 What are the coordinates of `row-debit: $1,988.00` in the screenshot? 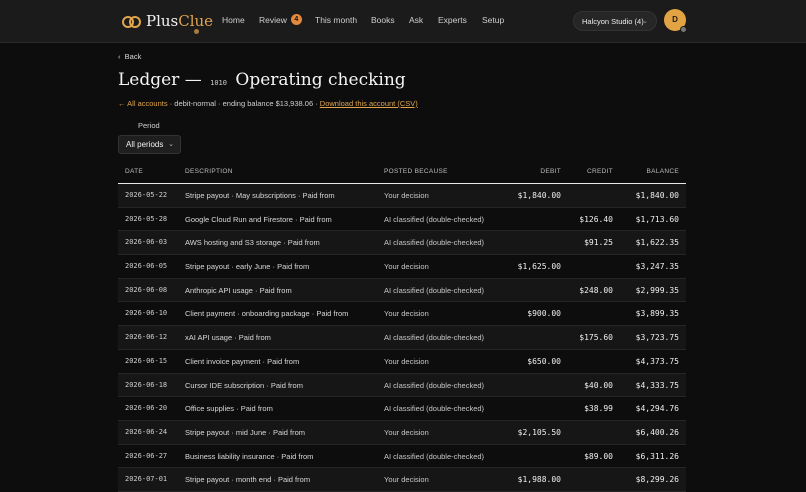 It's located at (539, 480).